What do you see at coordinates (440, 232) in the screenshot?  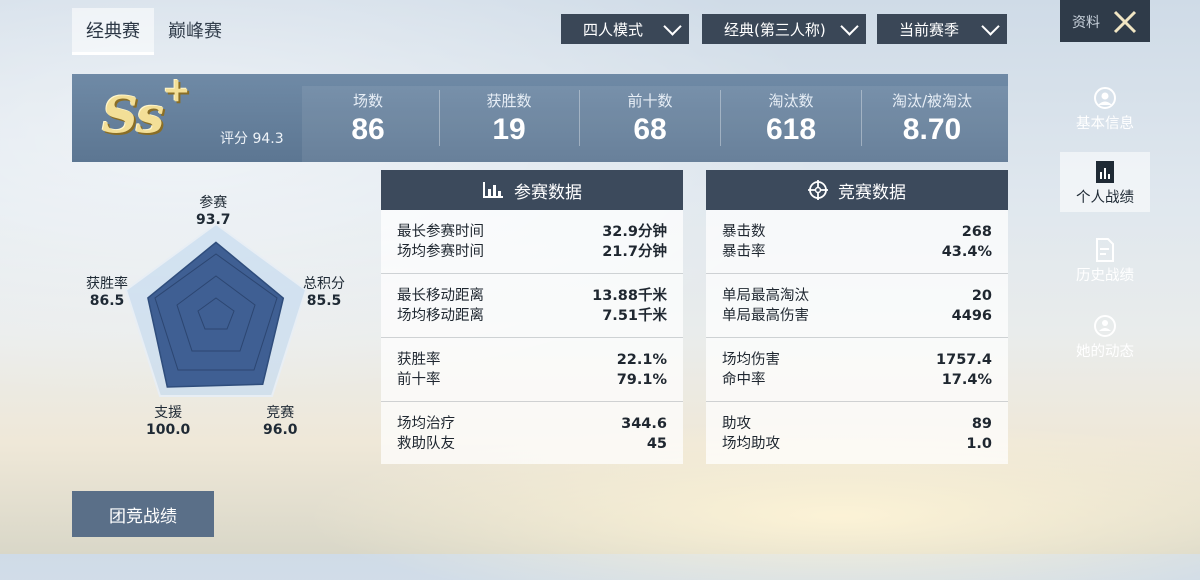 I see `row-label: 最长参赛时间` at bounding box center [440, 232].